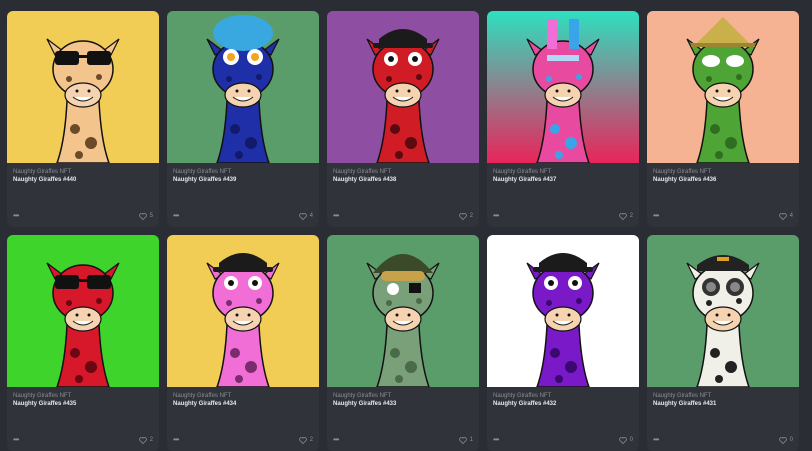  I want to click on nft-name: Naughty Giraffes #437, so click(563, 180).